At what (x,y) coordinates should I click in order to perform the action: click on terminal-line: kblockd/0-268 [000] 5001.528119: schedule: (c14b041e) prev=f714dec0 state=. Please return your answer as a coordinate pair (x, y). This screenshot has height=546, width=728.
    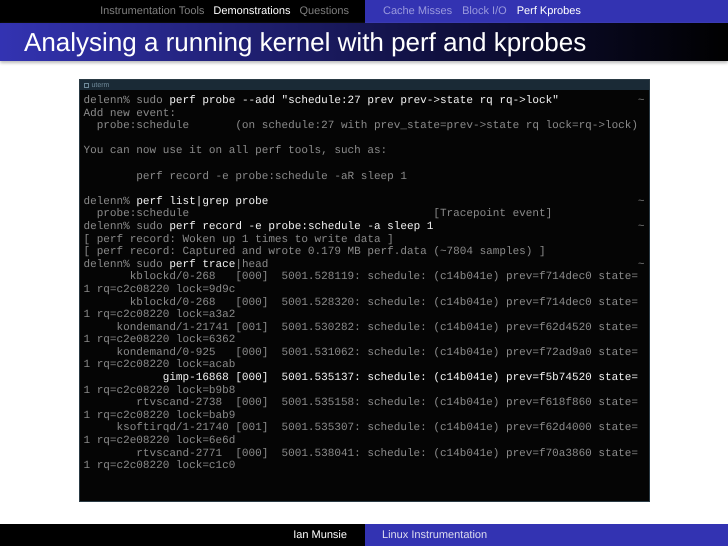
    Looking at the image, I should click on (383, 277).